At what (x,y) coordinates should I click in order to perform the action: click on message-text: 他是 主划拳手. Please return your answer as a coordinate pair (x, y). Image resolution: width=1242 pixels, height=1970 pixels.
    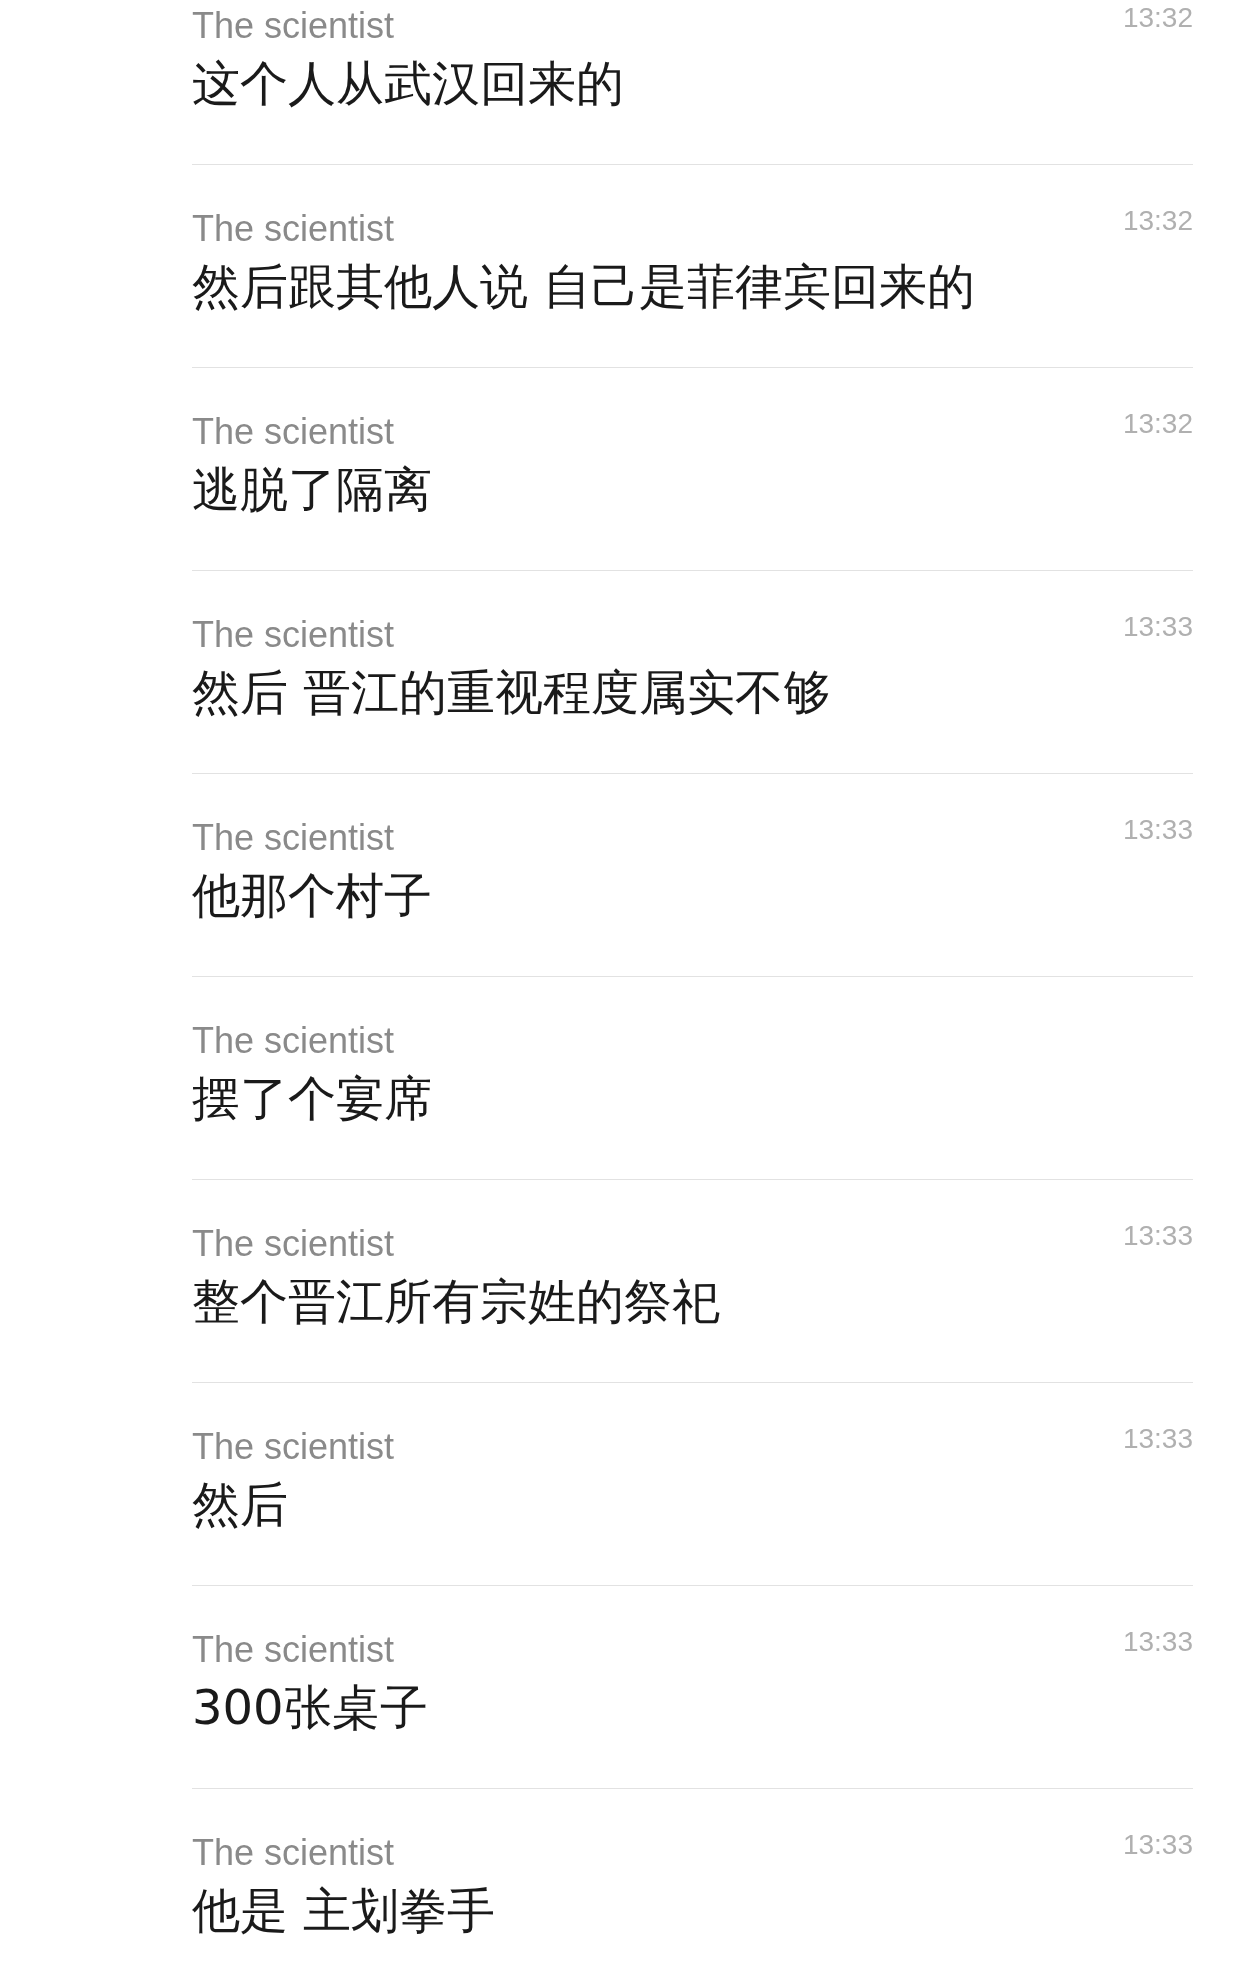
    Looking at the image, I should click on (344, 1910).